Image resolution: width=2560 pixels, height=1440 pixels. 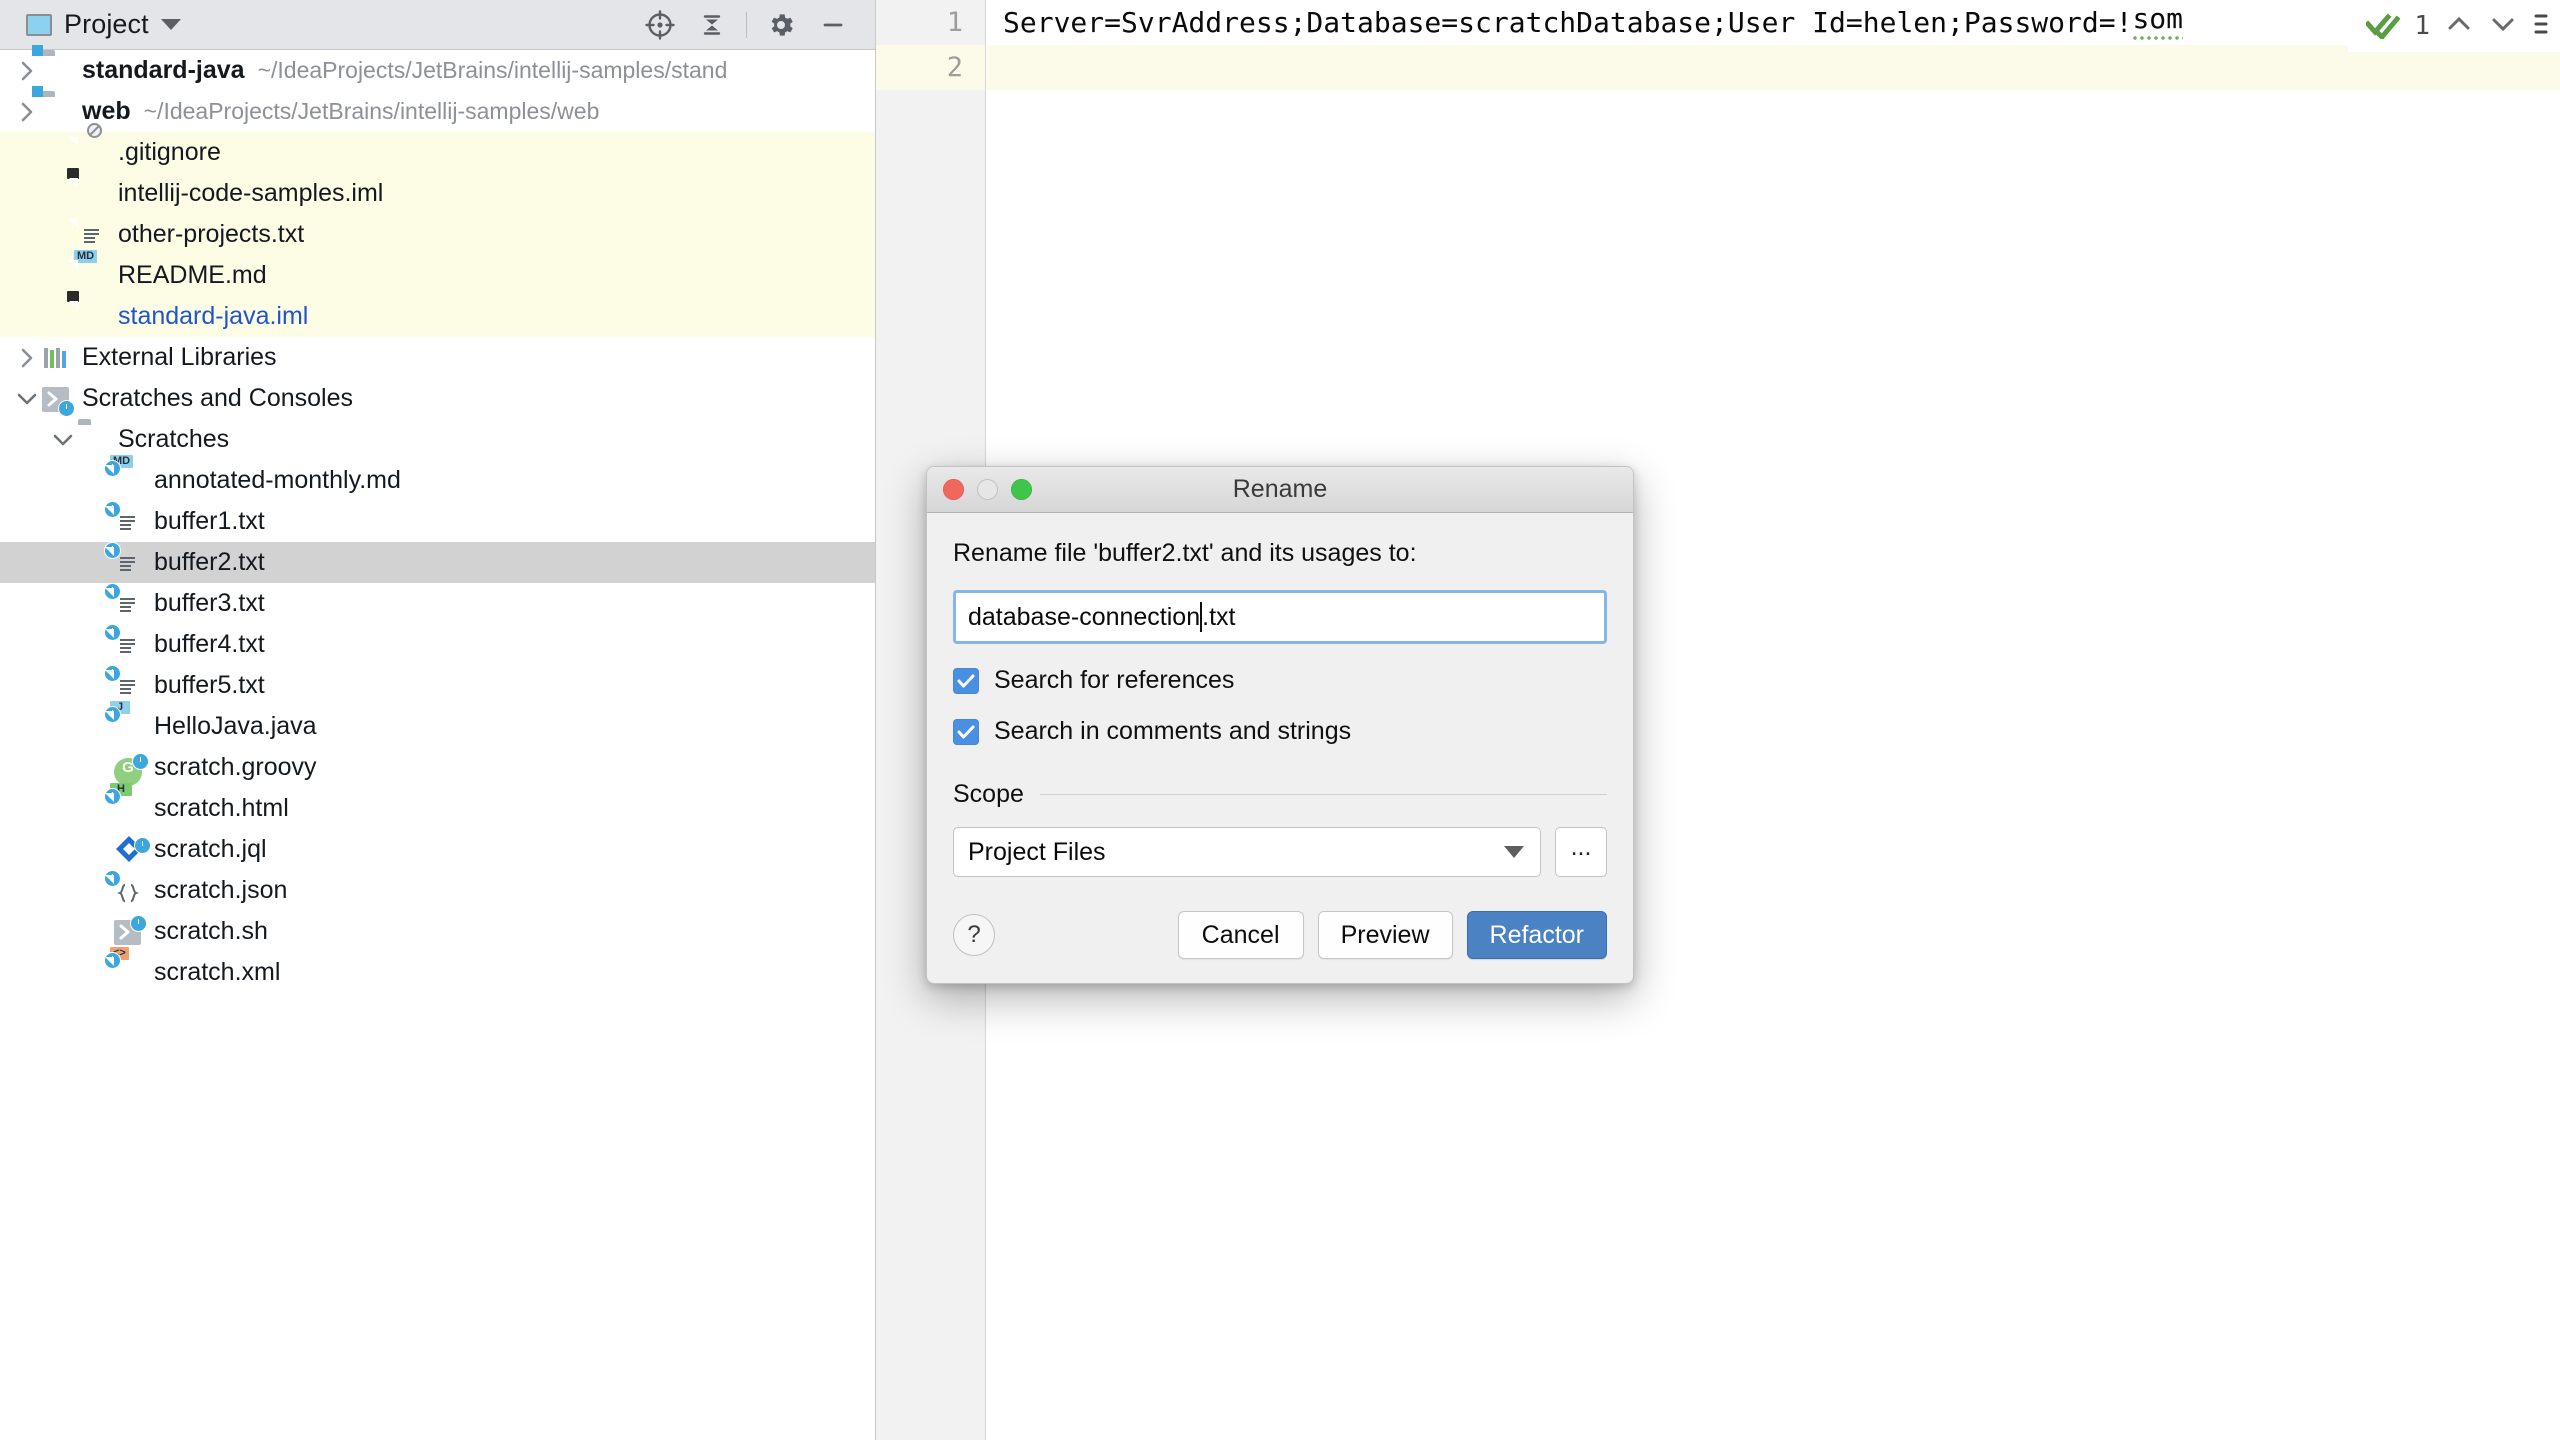 I want to click on tree-row-label: scratch.jql, so click(x=210, y=849).